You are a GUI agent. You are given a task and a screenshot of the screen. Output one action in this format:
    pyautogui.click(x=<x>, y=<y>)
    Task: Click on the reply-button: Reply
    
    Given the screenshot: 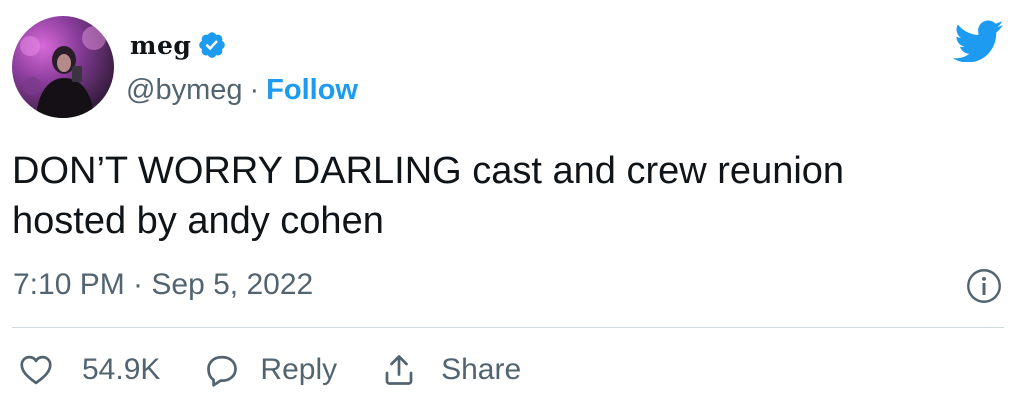 What is the action you would take?
    pyautogui.click(x=270, y=370)
    